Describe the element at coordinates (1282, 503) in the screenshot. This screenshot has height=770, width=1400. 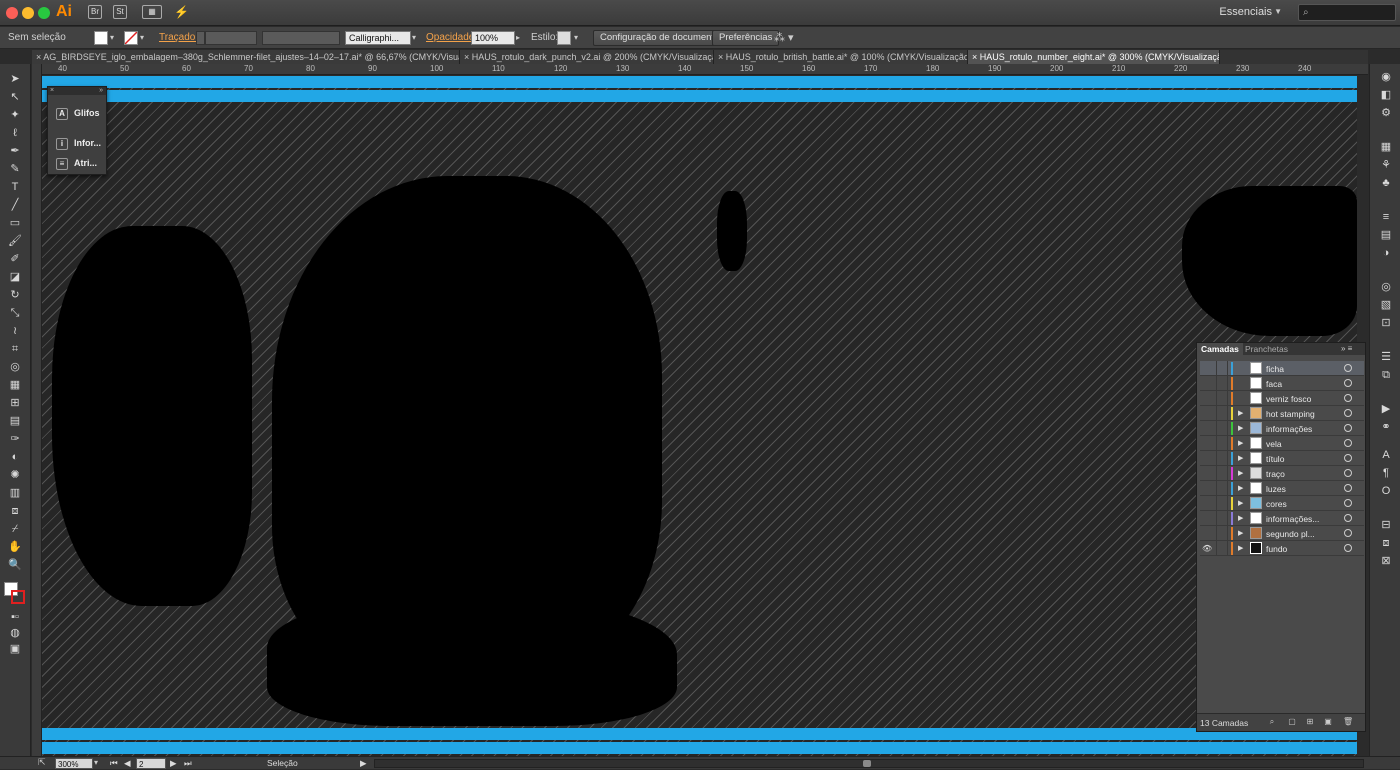
I see `layer-row: ▶ cores` at that location.